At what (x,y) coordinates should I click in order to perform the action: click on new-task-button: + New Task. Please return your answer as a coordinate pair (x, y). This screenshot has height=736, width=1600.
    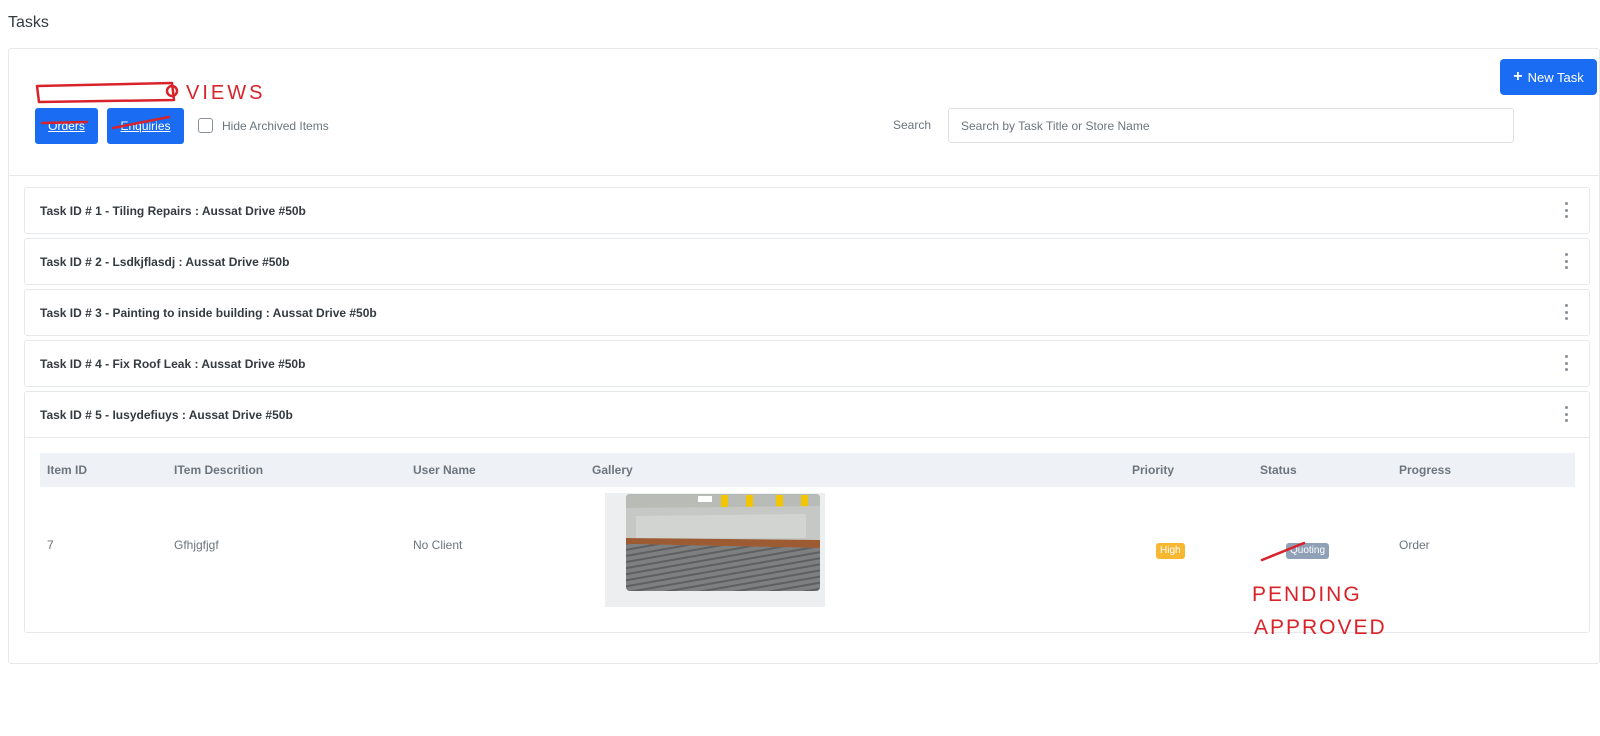
    Looking at the image, I should click on (1548, 77).